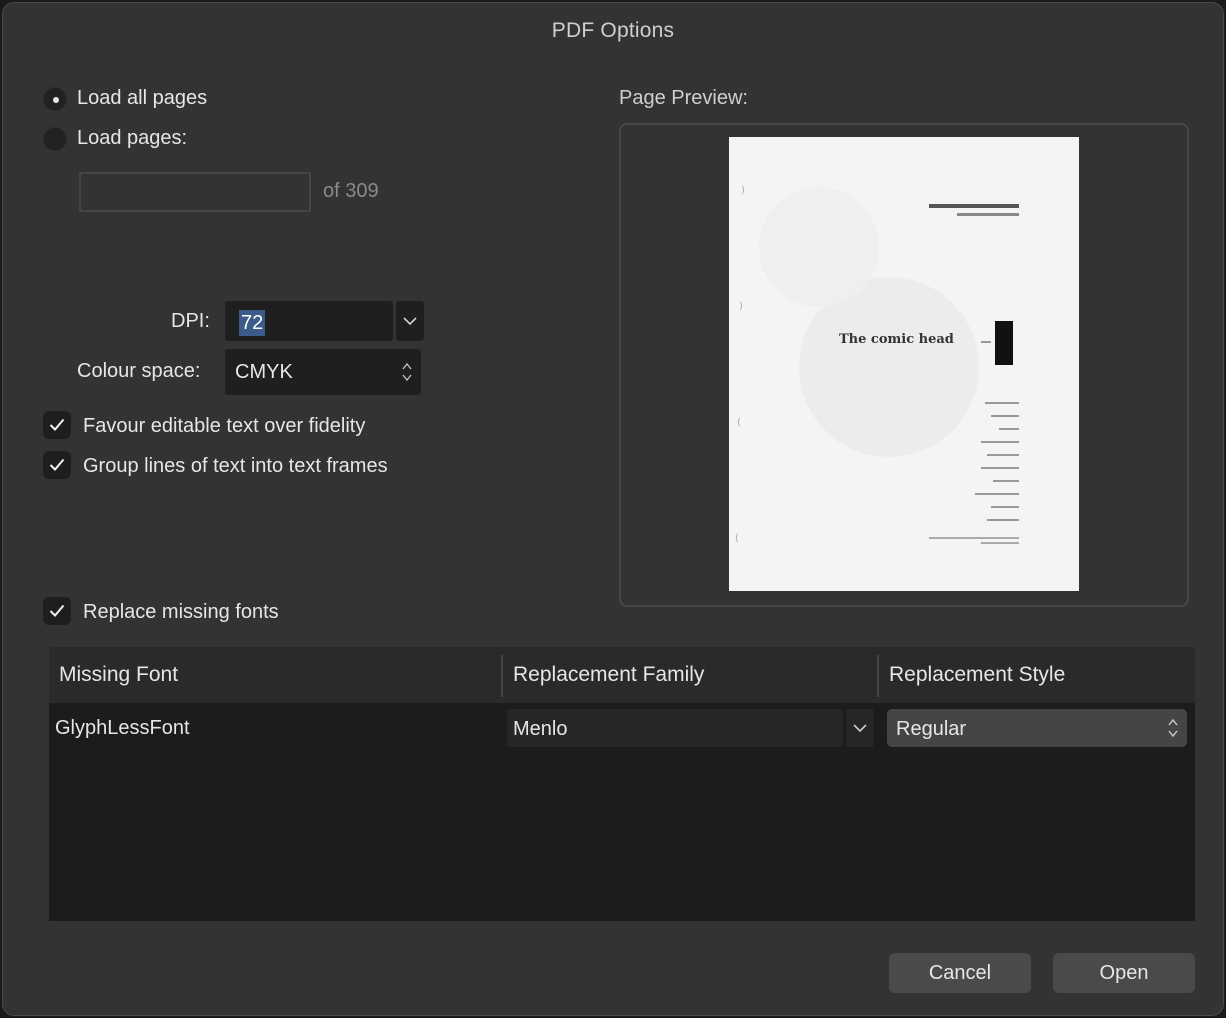 The image size is (1226, 1018). I want to click on page-range-input, so click(195, 192).